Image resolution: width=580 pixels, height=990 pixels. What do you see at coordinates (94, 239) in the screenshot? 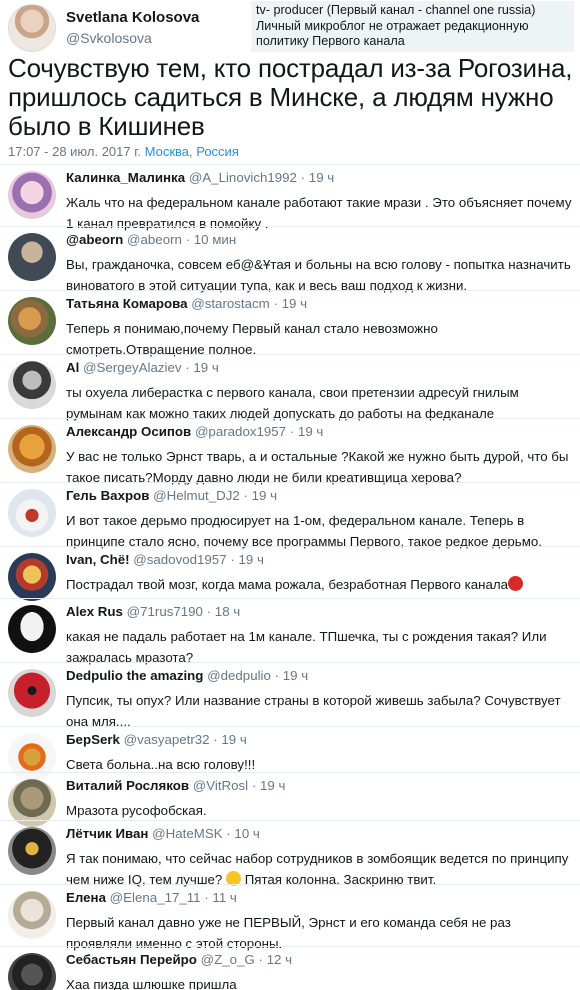
I see `reply-author-name: @abeorn` at bounding box center [94, 239].